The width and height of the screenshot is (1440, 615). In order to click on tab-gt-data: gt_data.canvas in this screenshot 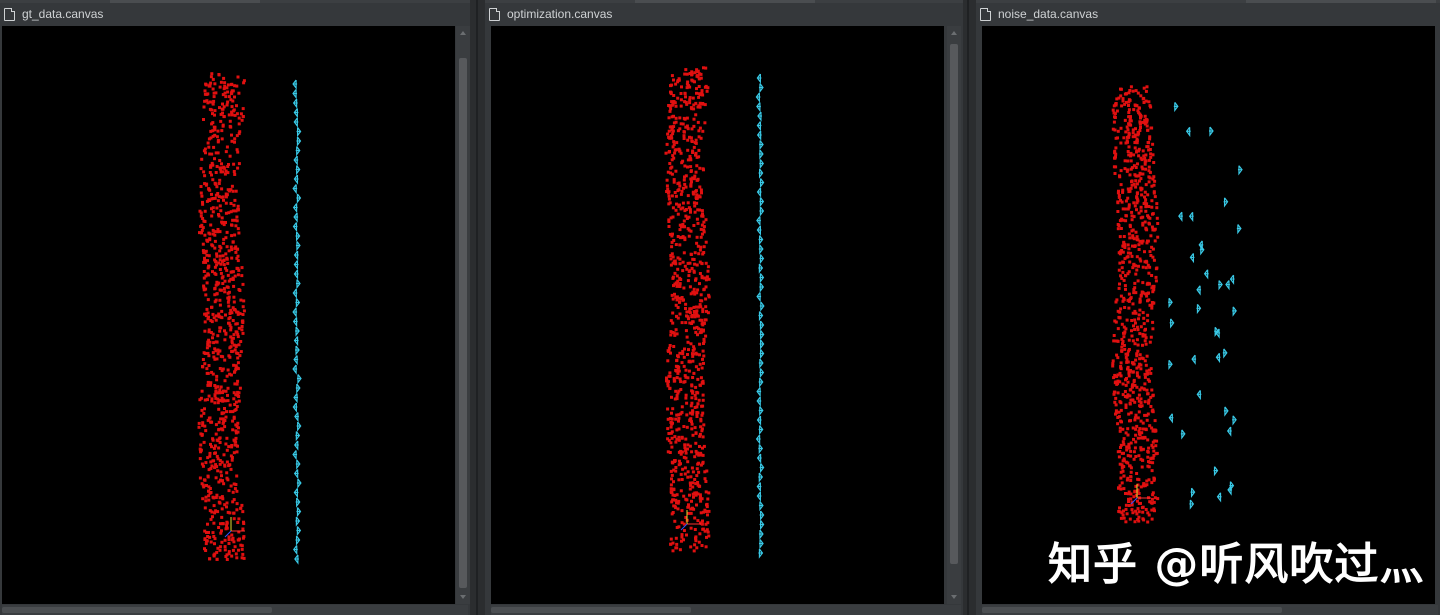, I will do `click(235, 14)`.